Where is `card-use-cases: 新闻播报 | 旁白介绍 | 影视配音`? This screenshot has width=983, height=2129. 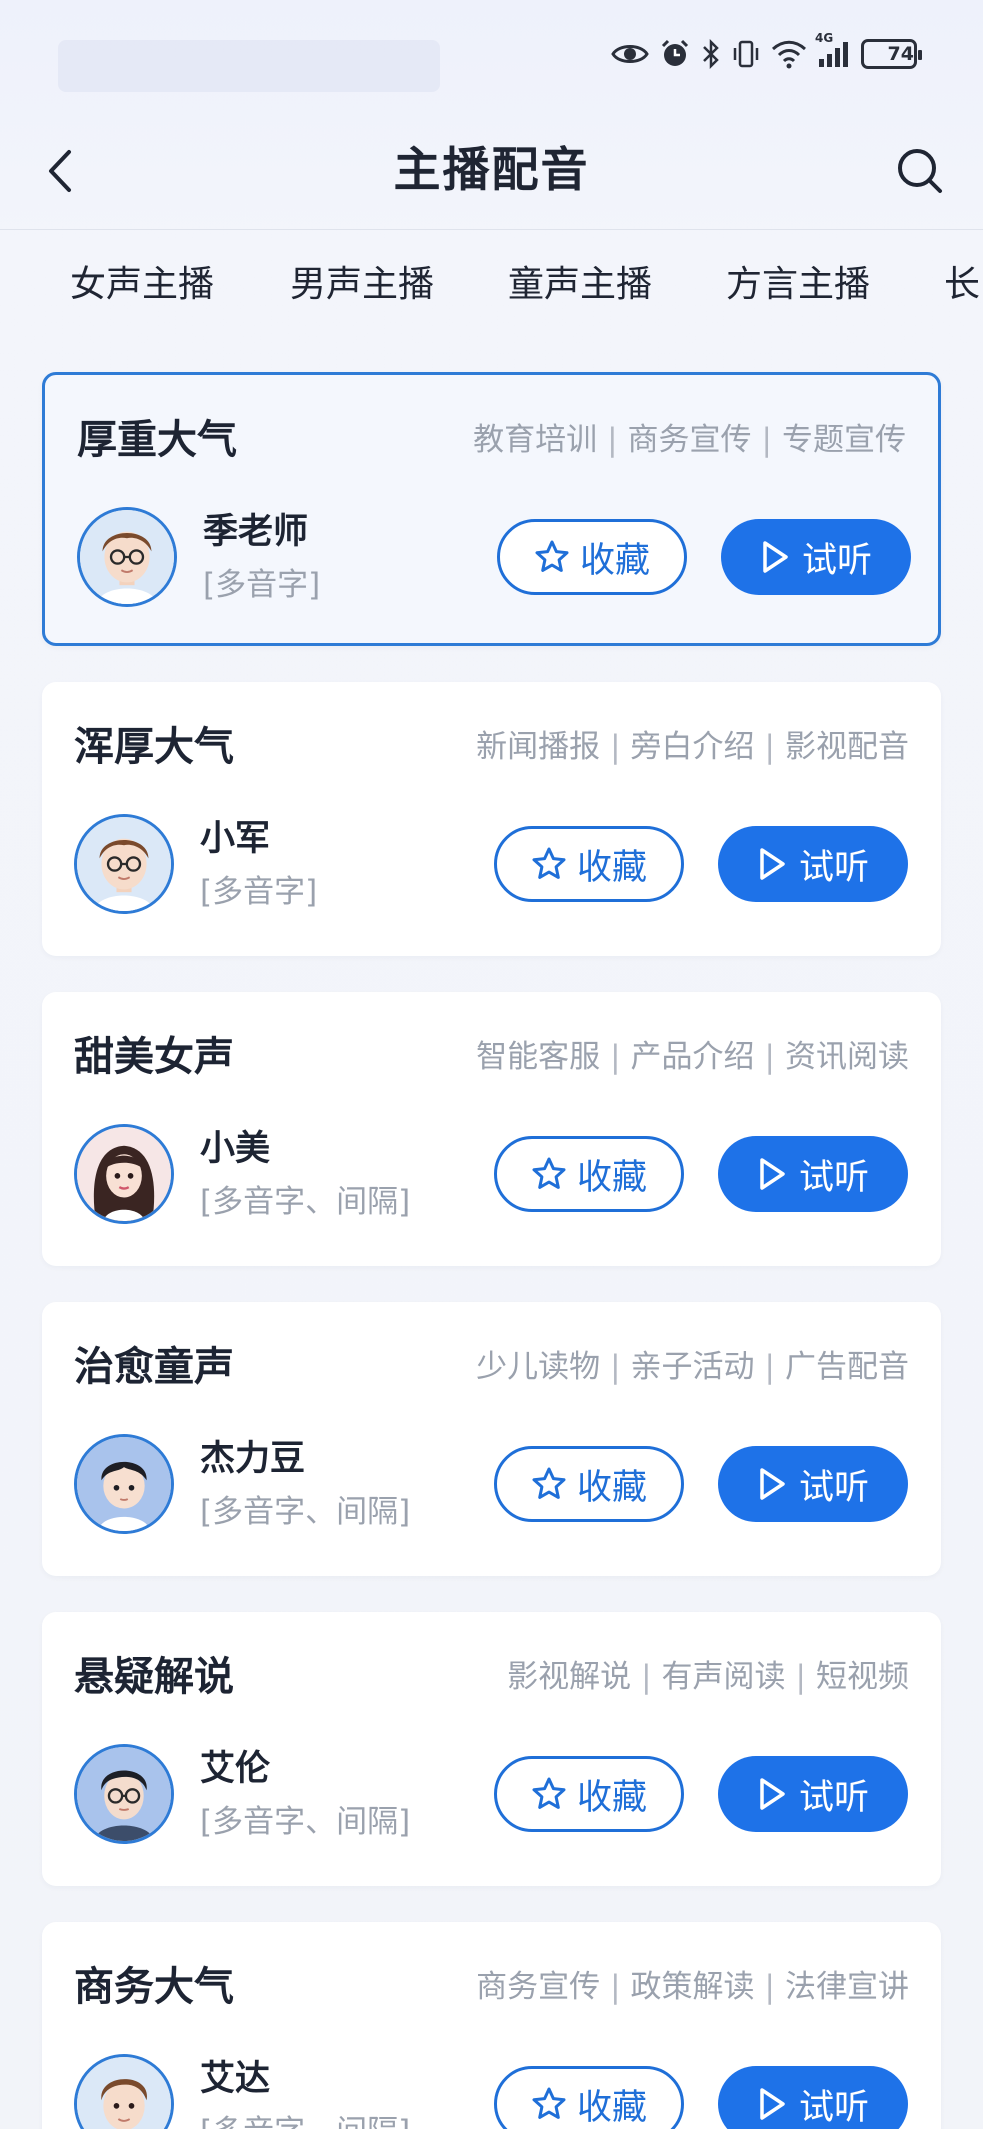
card-use-cases: 新闻播报 | 旁白介绍 | 影视配音 is located at coordinates (692, 747).